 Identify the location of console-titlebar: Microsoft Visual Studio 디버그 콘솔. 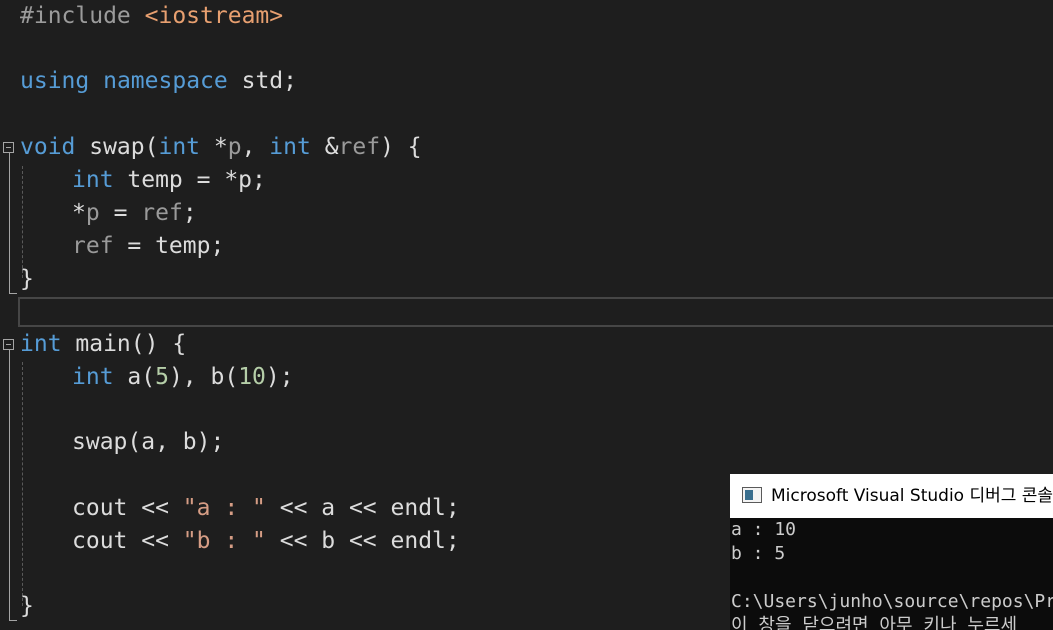
(891, 496).